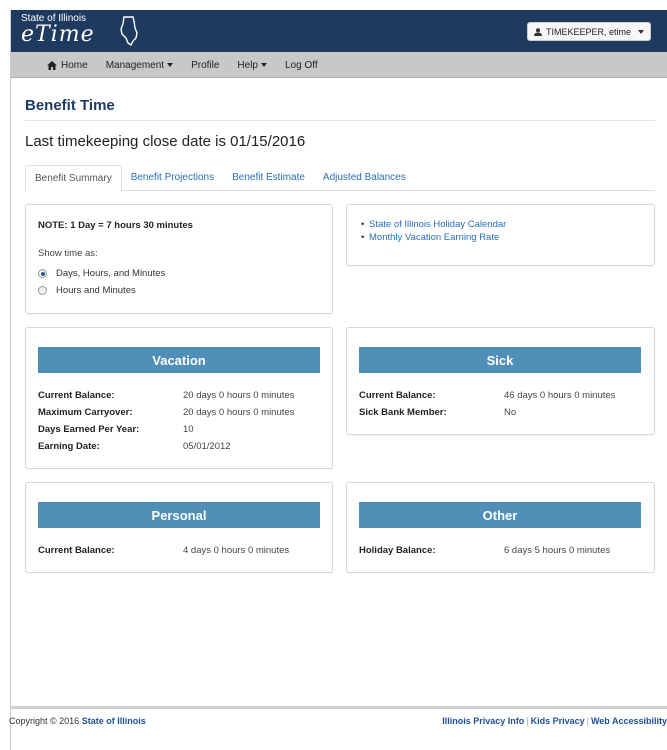  What do you see at coordinates (207, 446) in the screenshot?
I see `kv-value: 05/01/2012` at bounding box center [207, 446].